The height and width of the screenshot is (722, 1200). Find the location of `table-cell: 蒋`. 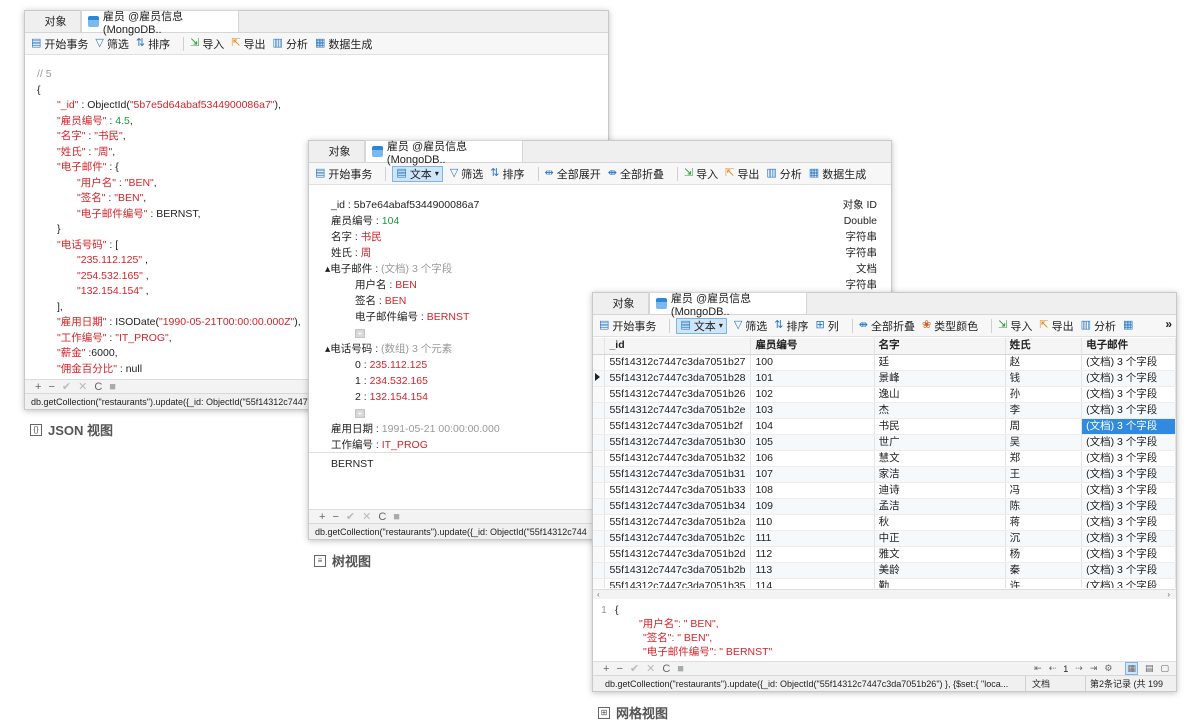

table-cell: 蒋 is located at coordinates (1044, 522).